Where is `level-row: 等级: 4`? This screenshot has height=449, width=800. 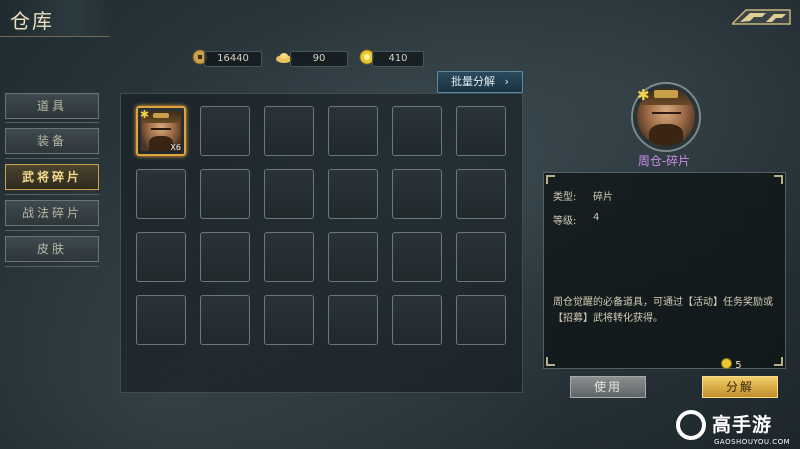
level-row: 等级: 4 is located at coordinates (576, 219).